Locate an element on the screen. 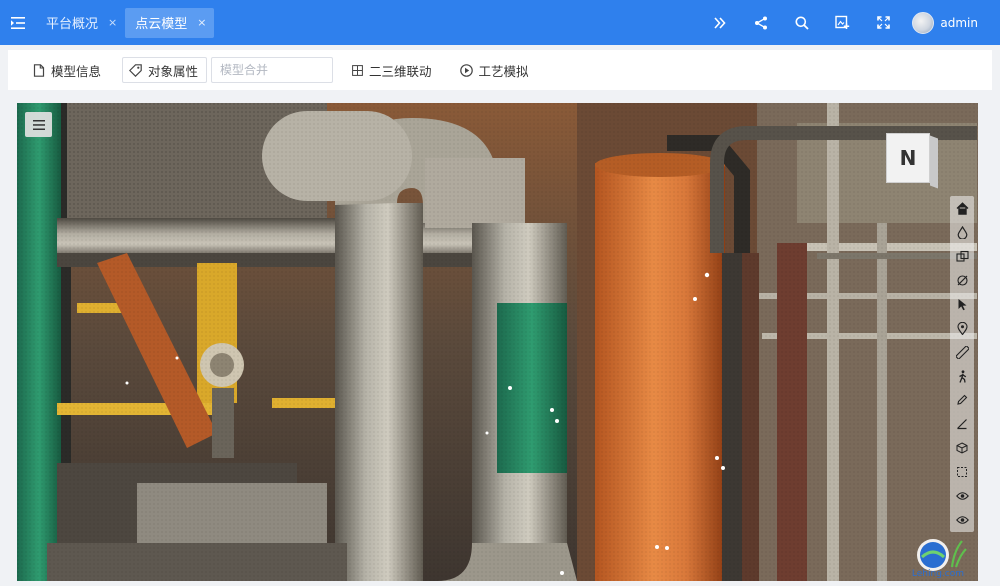 The height and width of the screenshot is (586, 1000). viewer-side-toolbar is located at coordinates (962, 364).